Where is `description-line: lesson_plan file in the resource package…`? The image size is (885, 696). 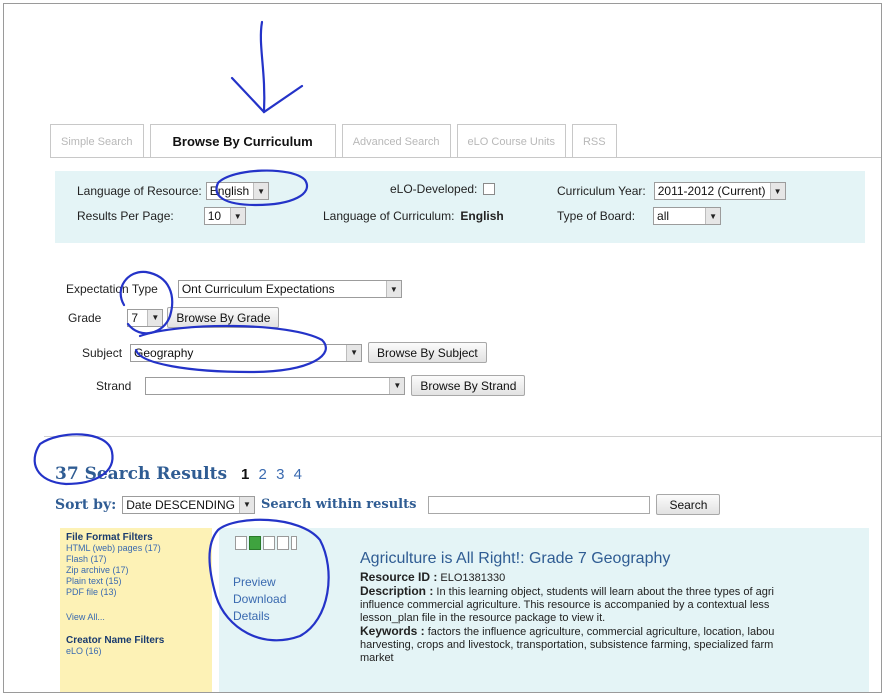 description-line: lesson_plan file in the resource package… is located at coordinates (483, 618).